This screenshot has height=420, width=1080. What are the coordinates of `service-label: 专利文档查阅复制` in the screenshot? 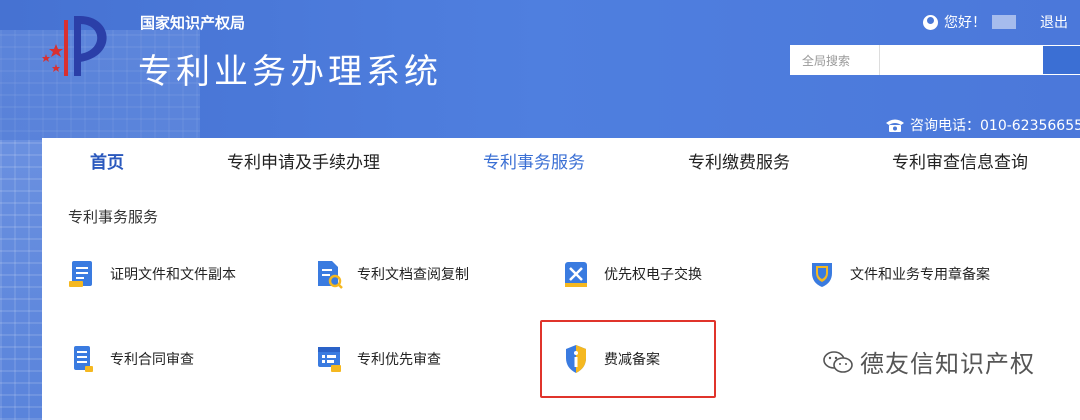 It's located at (413, 275).